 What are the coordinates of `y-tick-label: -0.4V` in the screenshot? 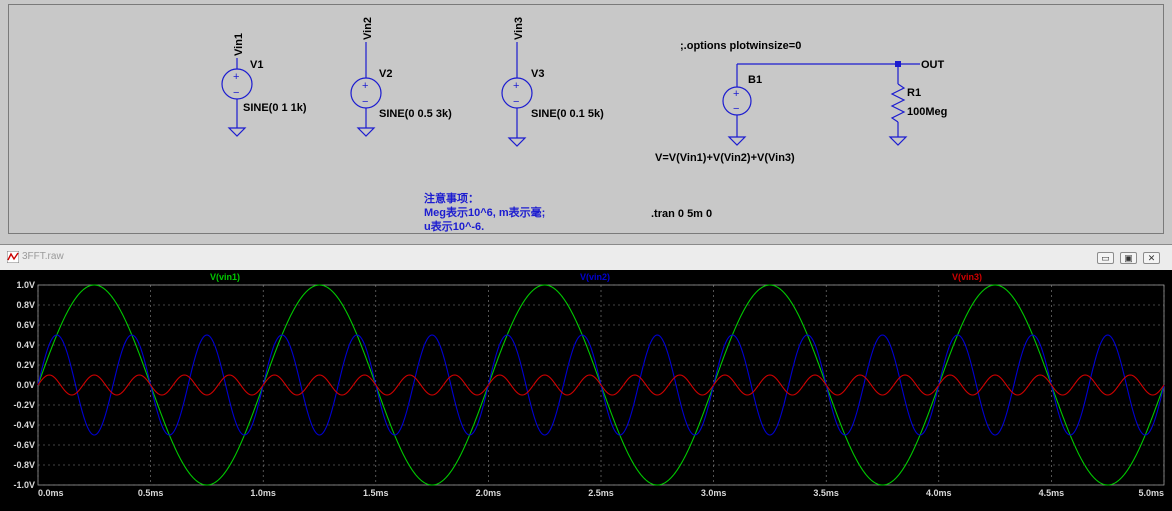 It's located at (24, 425).